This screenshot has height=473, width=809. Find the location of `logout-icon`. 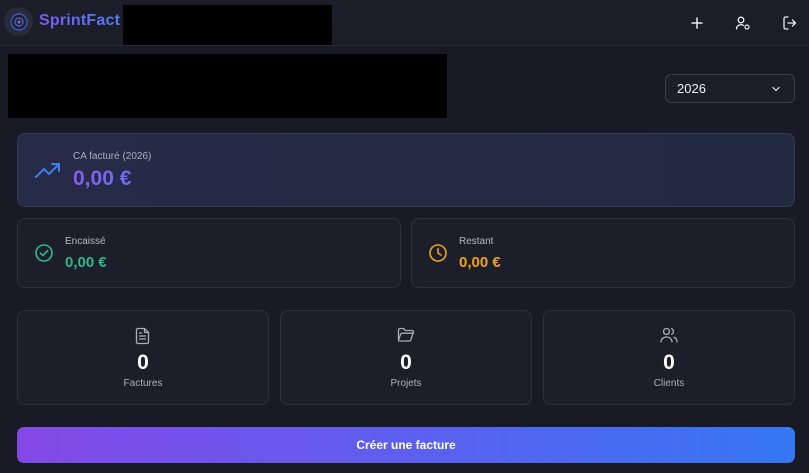

logout-icon is located at coordinates (790, 23).